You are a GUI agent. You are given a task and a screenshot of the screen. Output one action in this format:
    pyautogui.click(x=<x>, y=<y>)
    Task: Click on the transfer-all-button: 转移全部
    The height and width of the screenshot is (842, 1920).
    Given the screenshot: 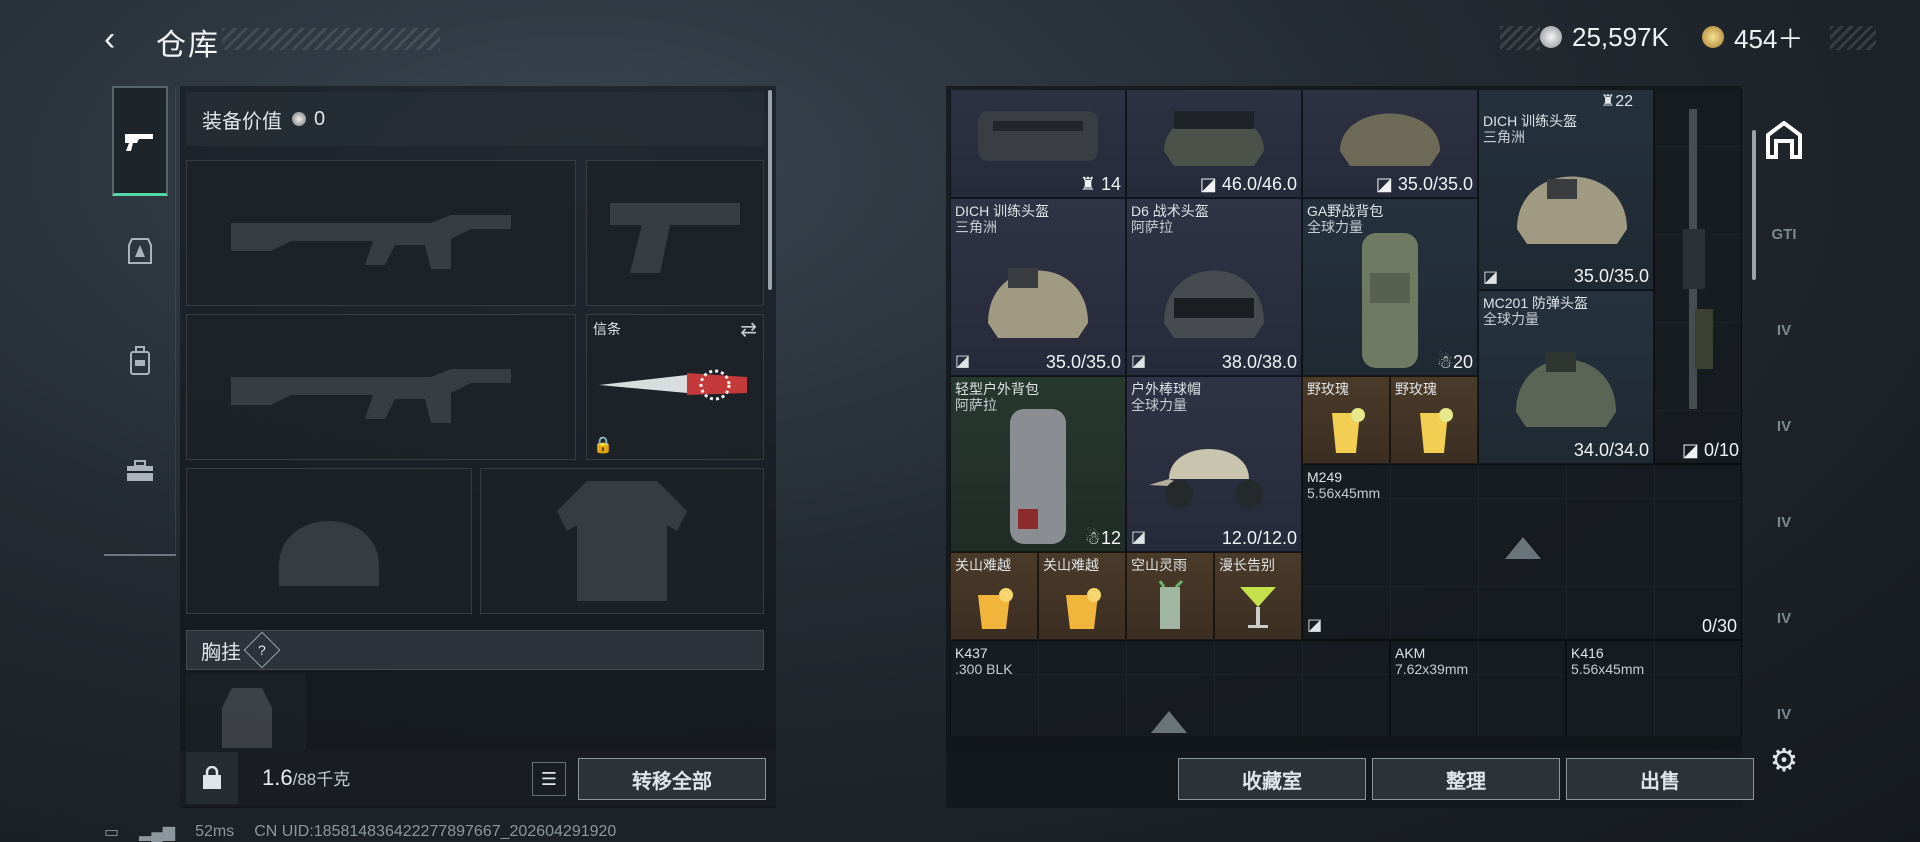 What is the action you would take?
    pyautogui.click(x=672, y=779)
    